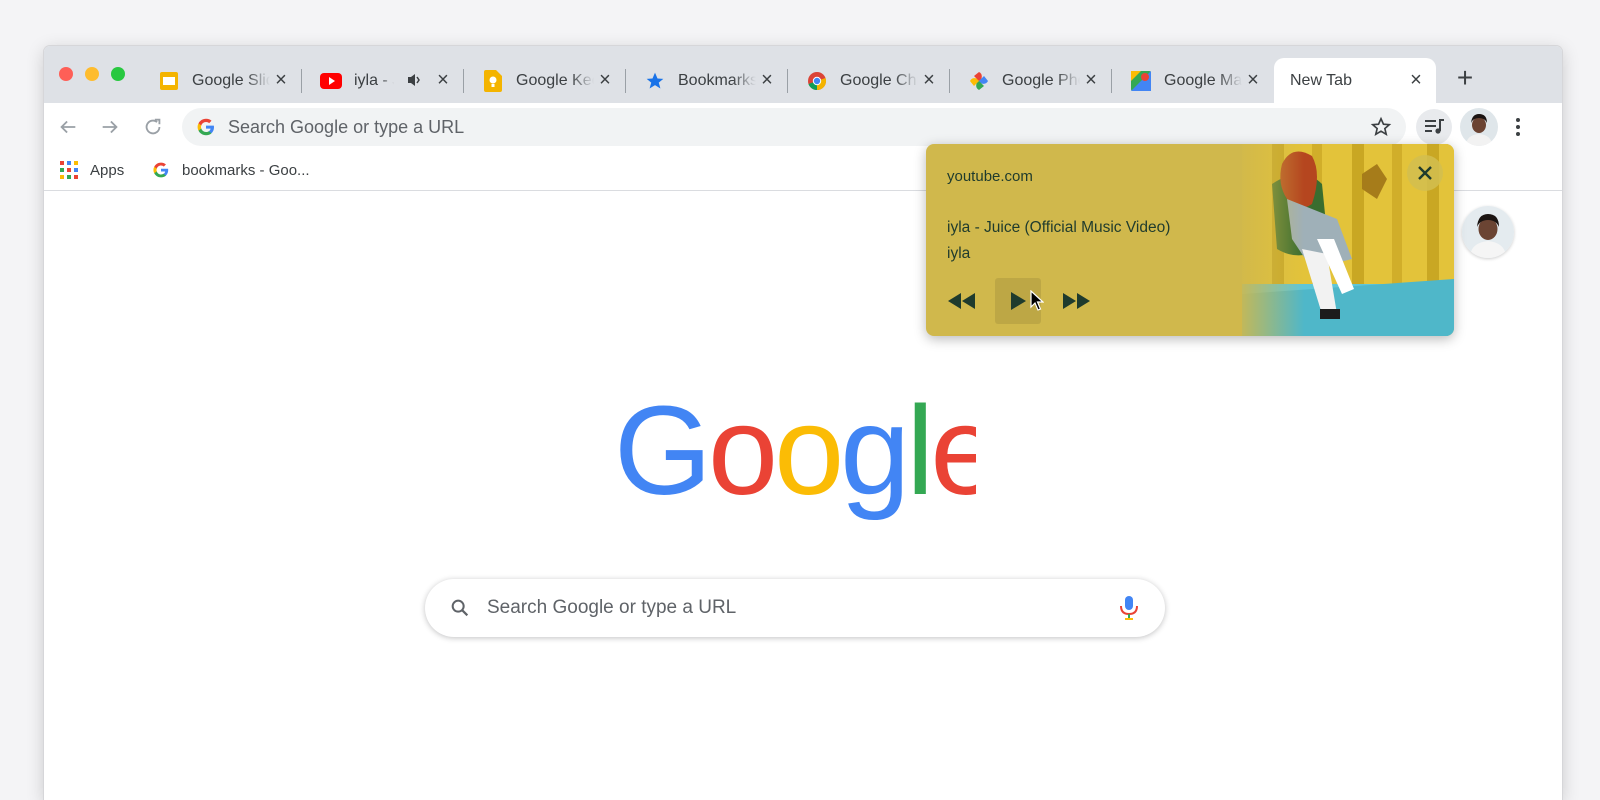 The image size is (1600, 800). I want to click on play-icon, so click(1018, 301).